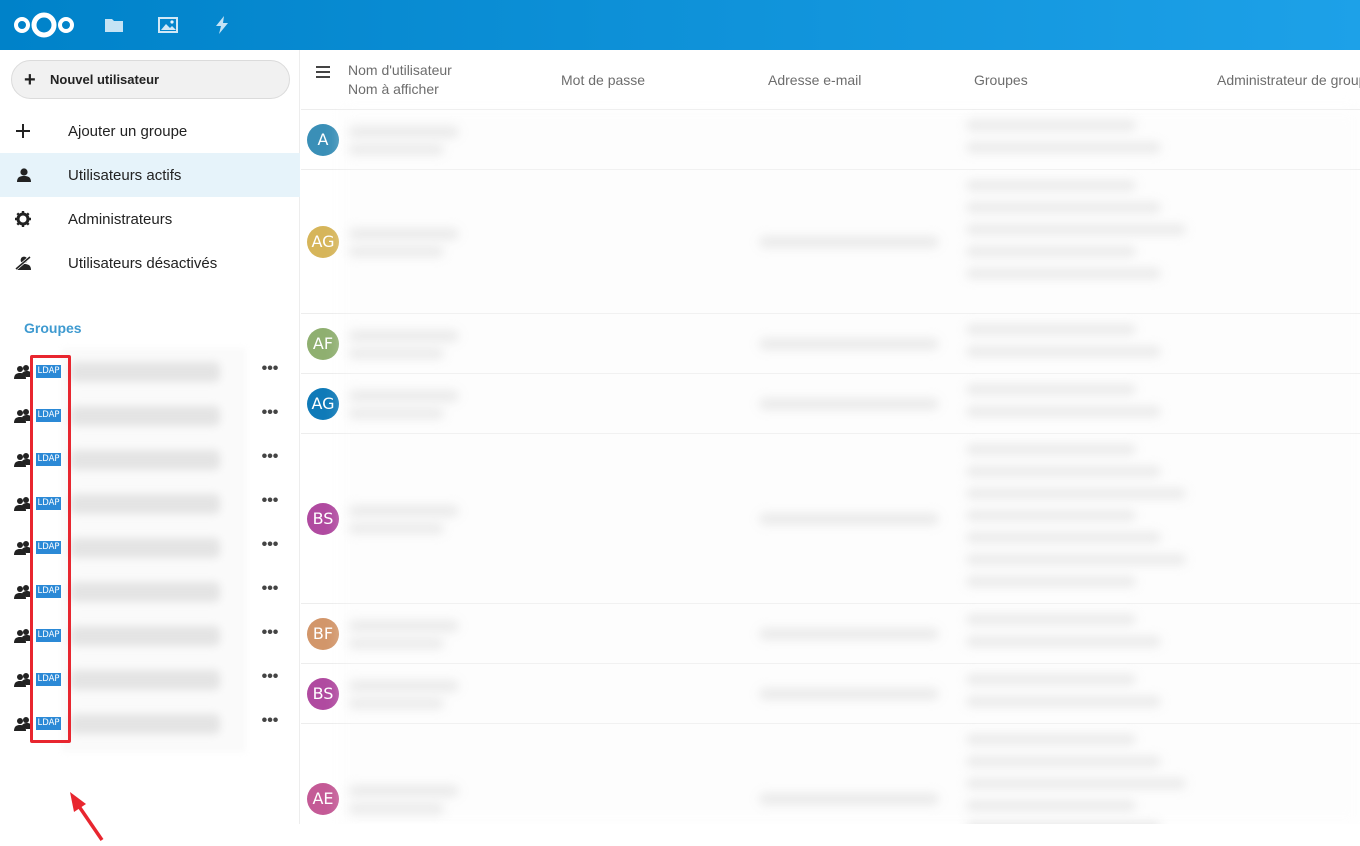  I want to click on new-user-button: + Nouvel utilisateur, so click(150, 79).